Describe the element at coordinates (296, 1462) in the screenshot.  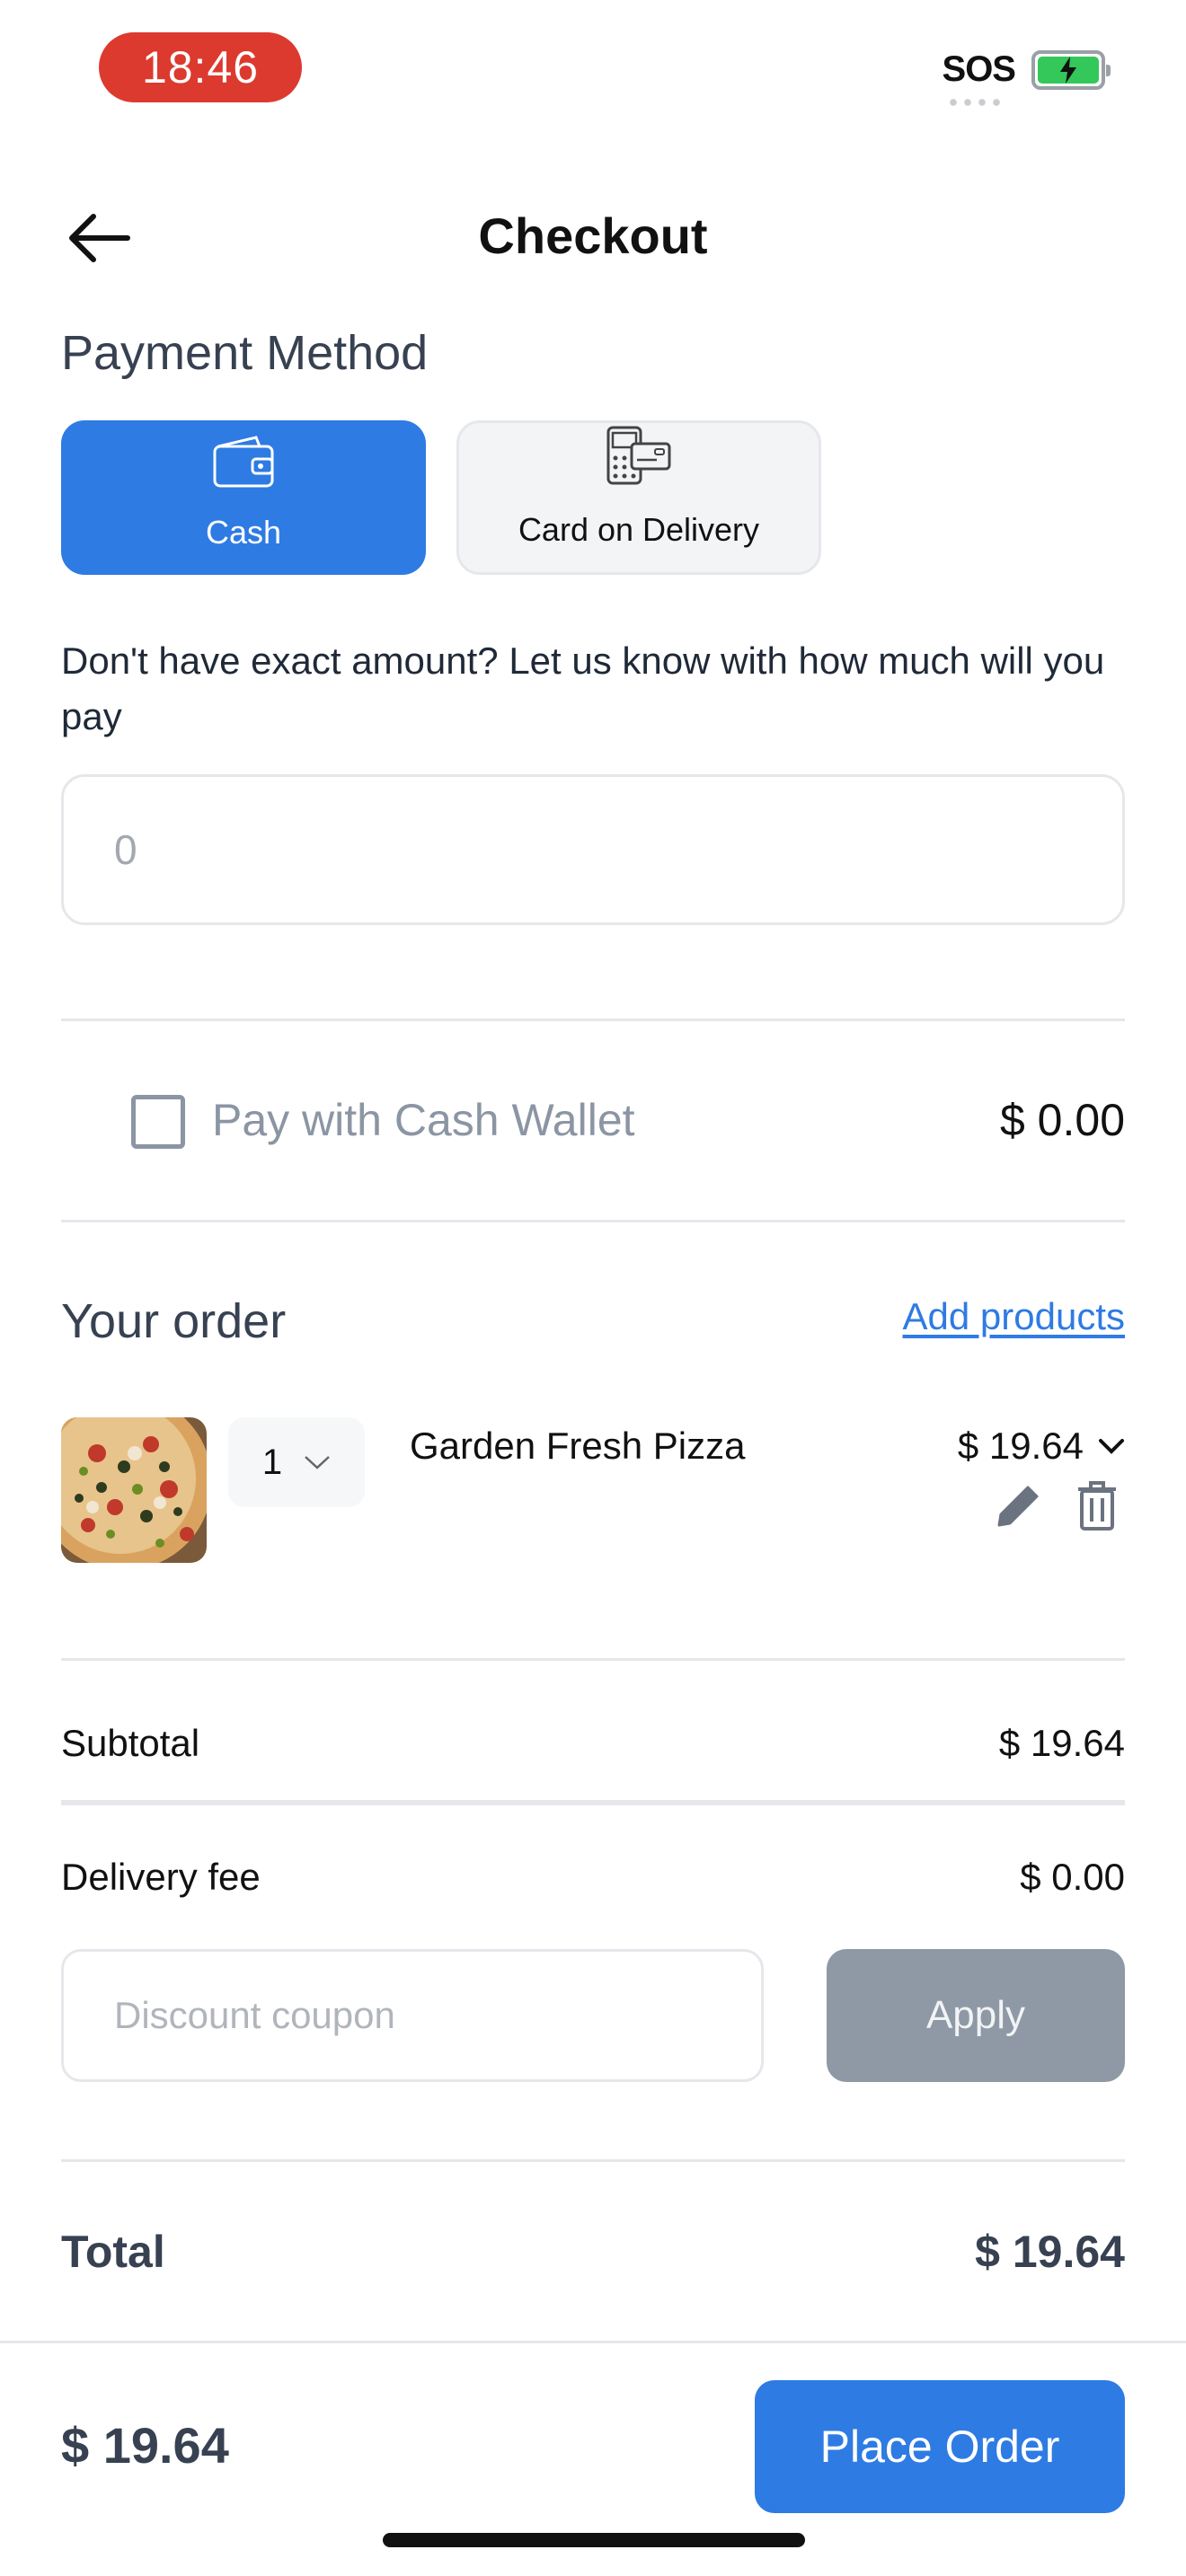
I see `quantity-selector: 1` at that location.